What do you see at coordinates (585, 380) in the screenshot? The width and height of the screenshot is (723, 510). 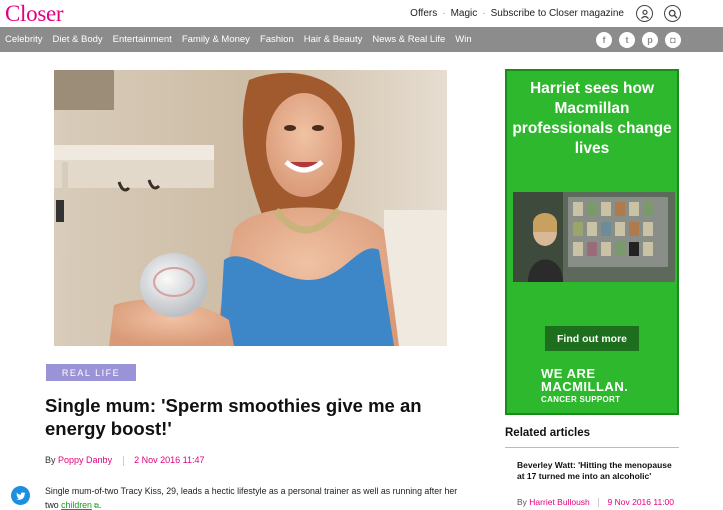 I see `ad-logo-main: WE ARE MACMILLAN.` at bounding box center [585, 380].